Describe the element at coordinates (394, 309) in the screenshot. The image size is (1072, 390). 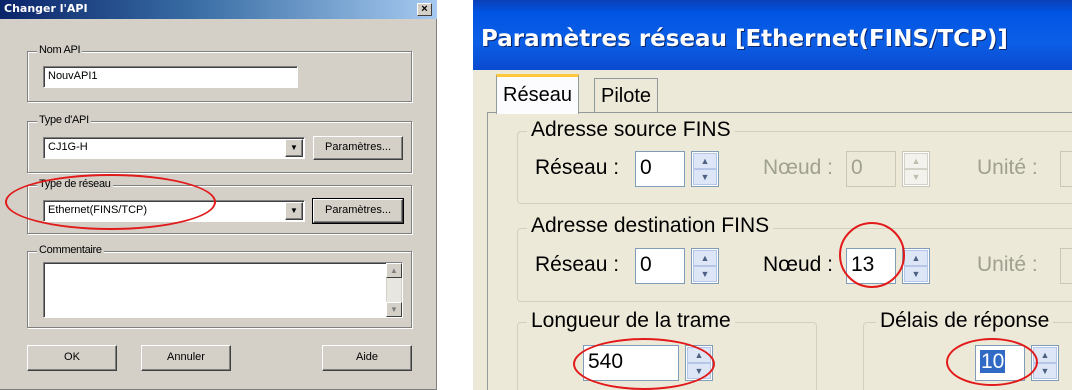
I see `down-arrow-icon: ▼` at that location.